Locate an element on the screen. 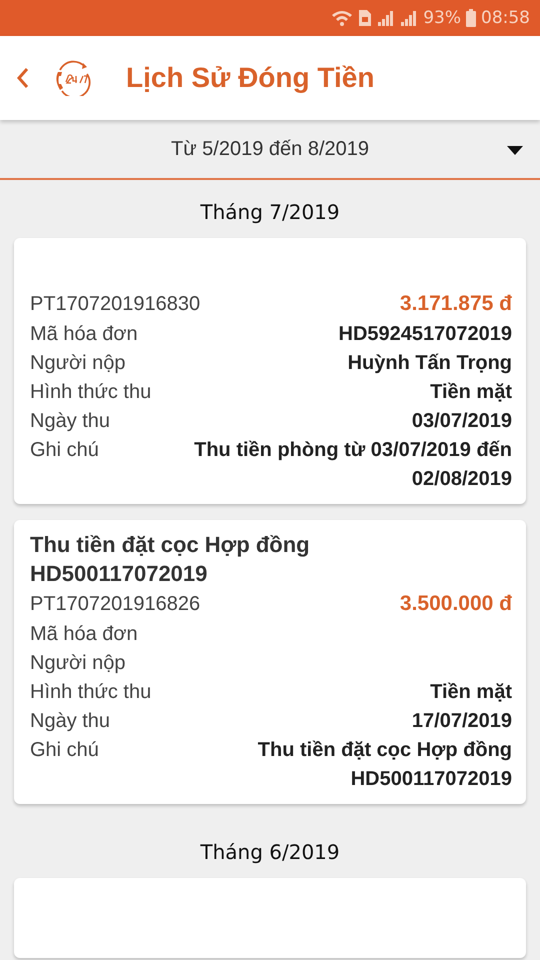 The height and width of the screenshot is (960, 540). page-title: Lịch Sử Đóng Tiền is located at coordinates (250, 78).